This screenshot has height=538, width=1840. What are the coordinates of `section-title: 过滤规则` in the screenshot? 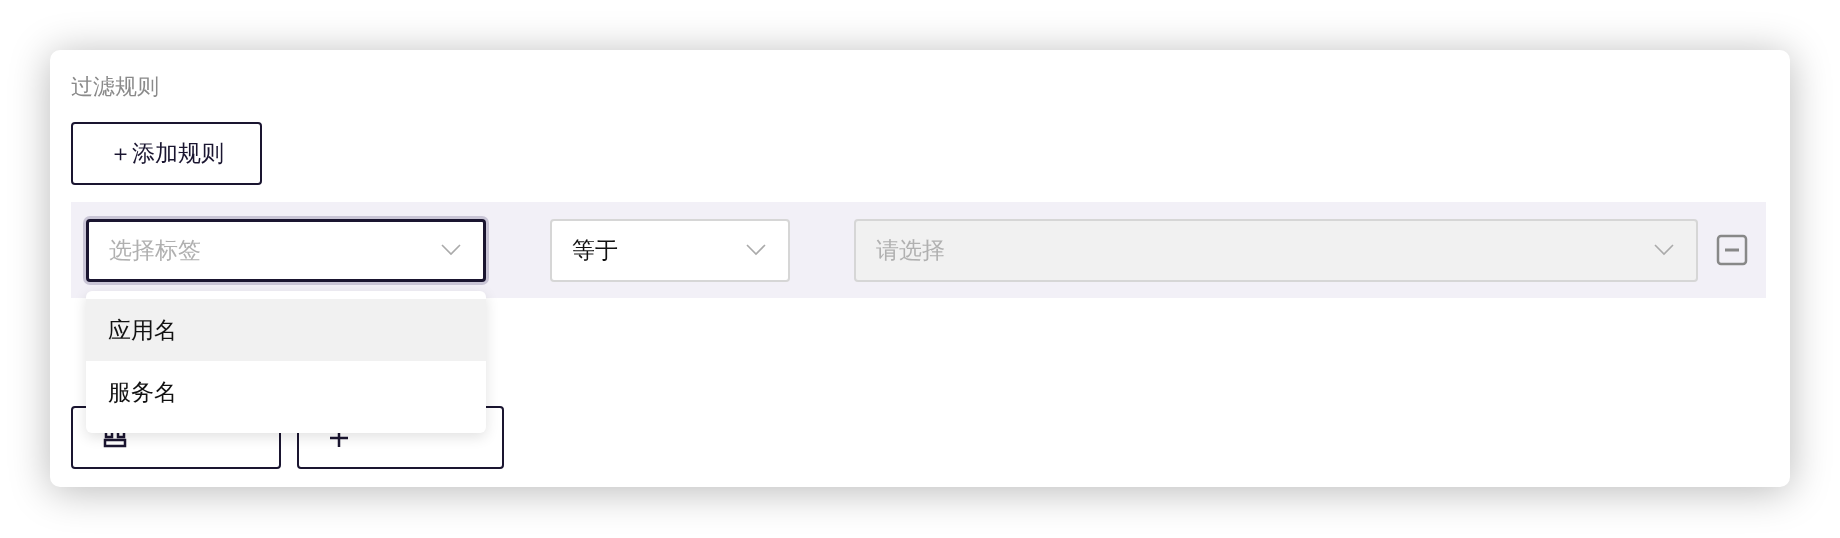 It's located at (115, 87).